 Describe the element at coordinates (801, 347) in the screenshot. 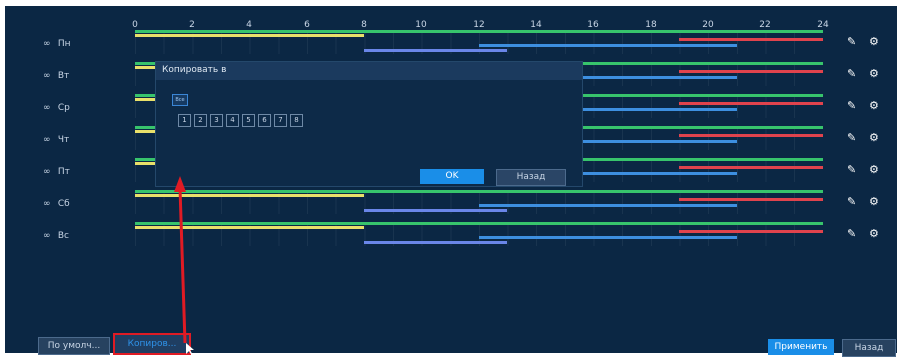

I see `apply-button: Применить` at that location.